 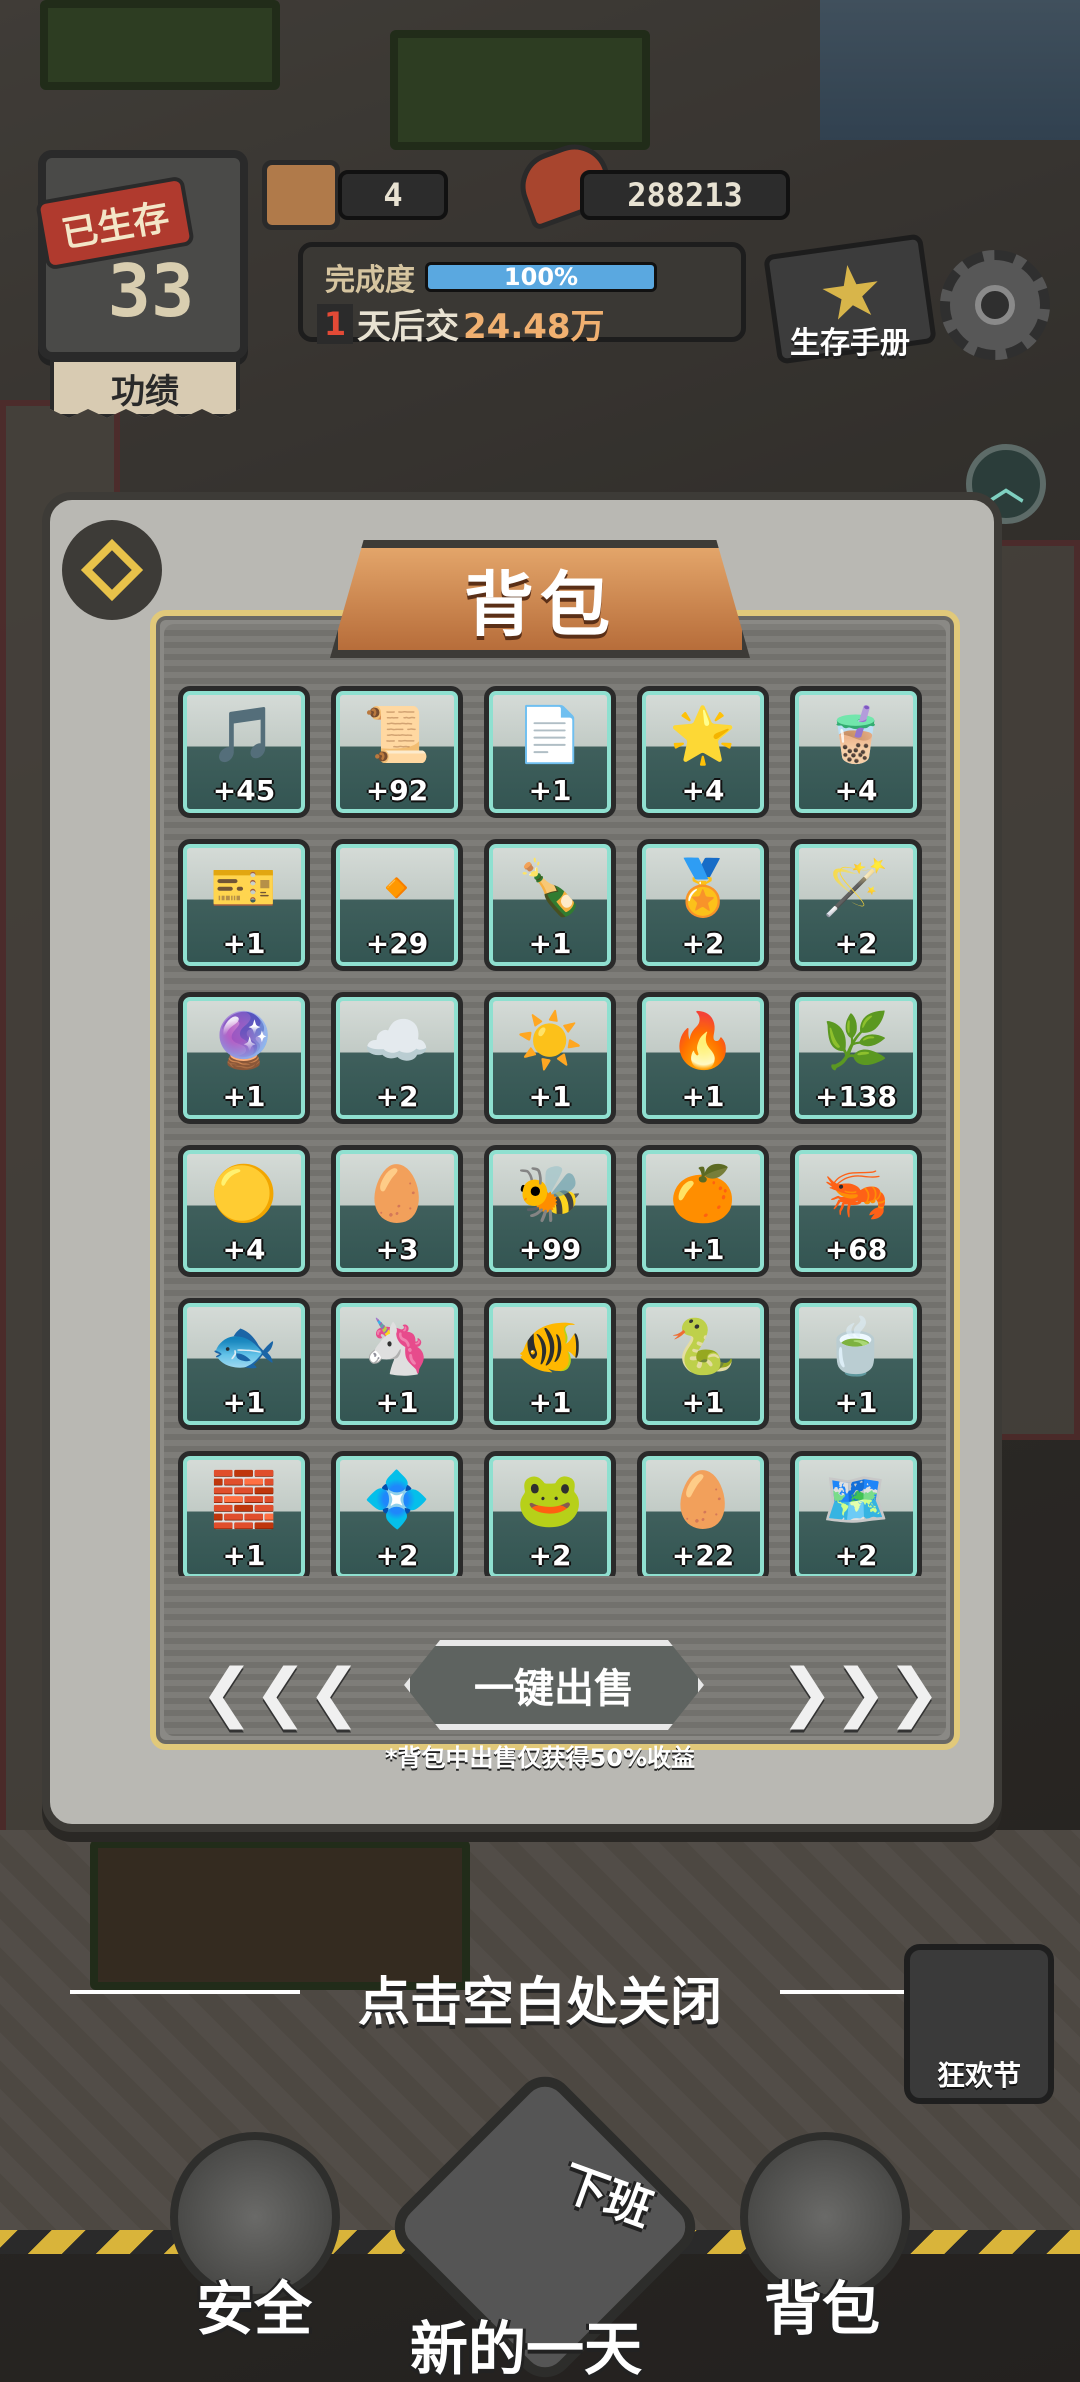 What do you see at coordinates (244, 1040) in the screenshot?
I see `magic-circle-icon: 🔮` at bounding box center [244, 1040].